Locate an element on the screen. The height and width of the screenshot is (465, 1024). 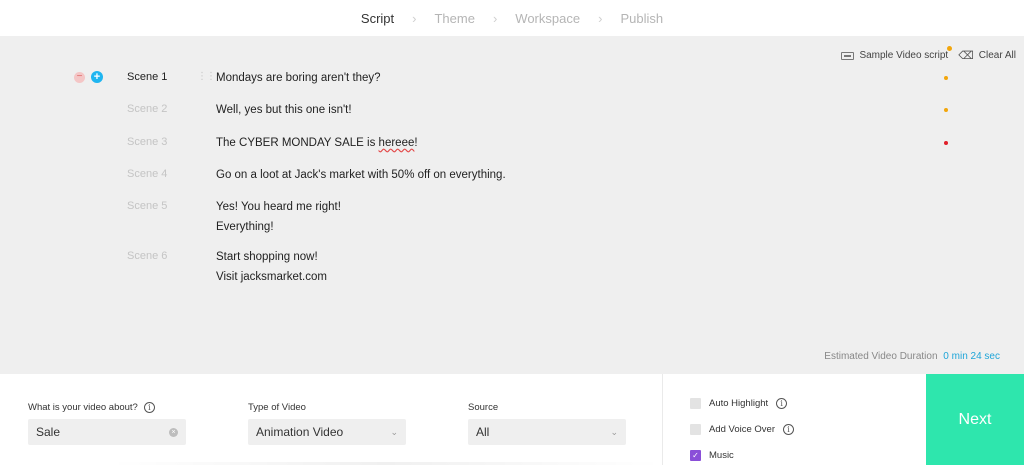
sample-video-script-button: Sample Video script is located at coordinates (897, 53).